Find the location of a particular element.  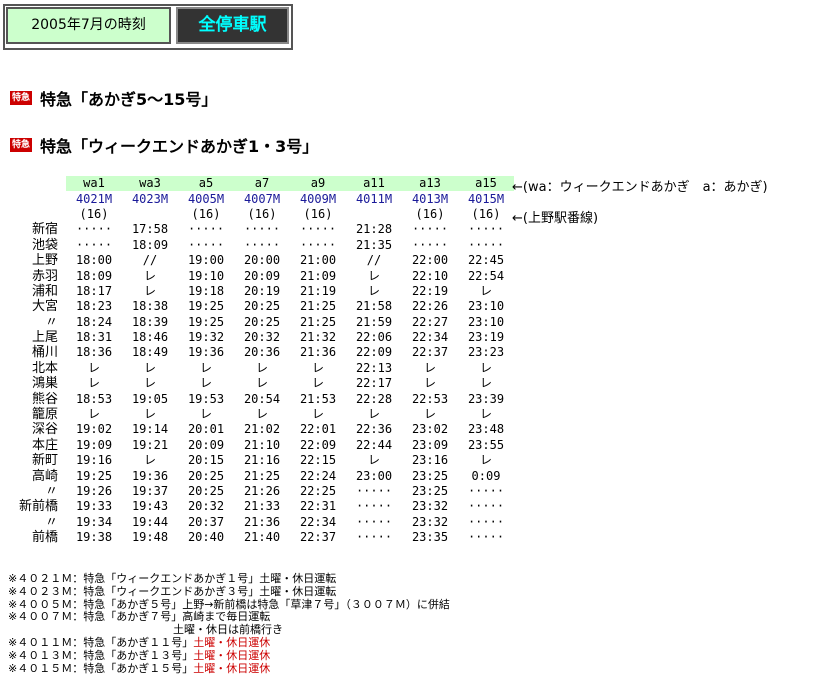

footnote-suspension: 土曜・休日運休 is located at coordinates (232, 655).